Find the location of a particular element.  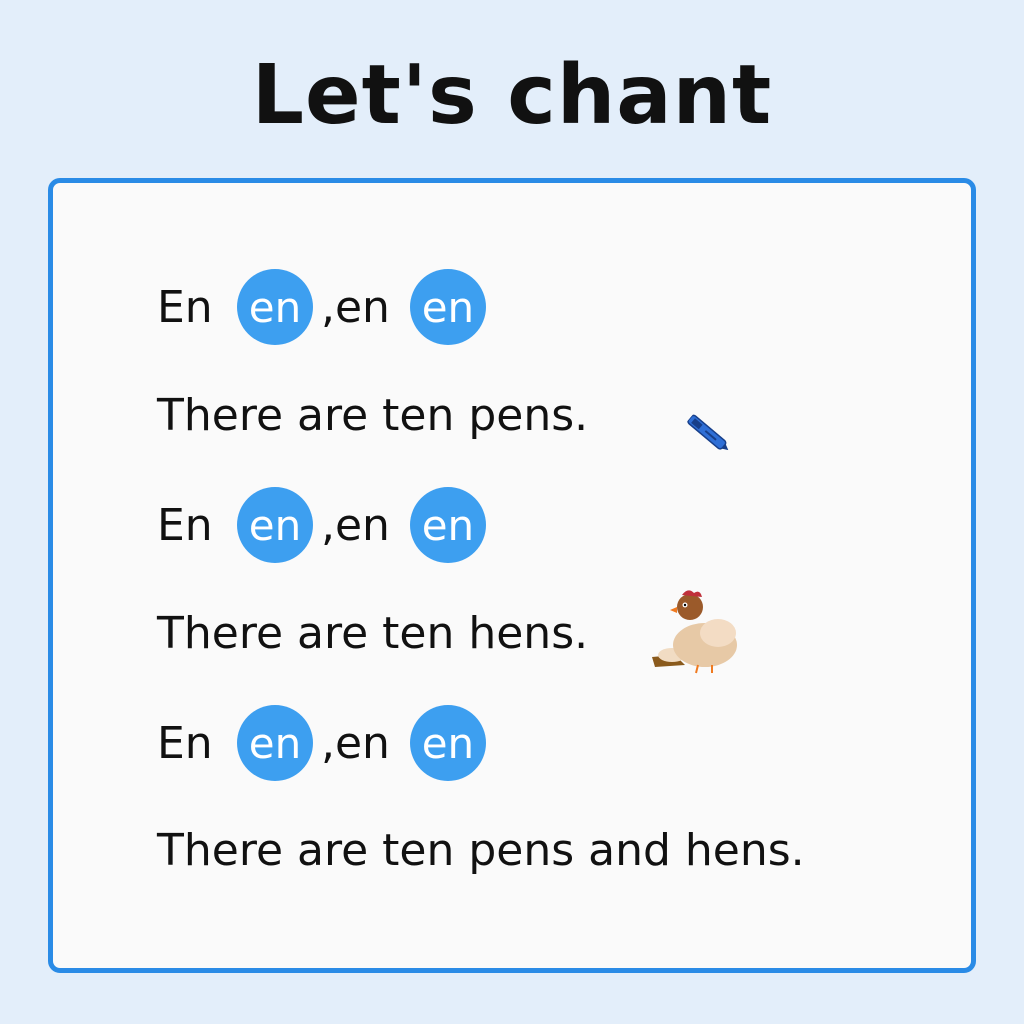

chant-line-2: En en ,en en is located at coordinates (321, 525).